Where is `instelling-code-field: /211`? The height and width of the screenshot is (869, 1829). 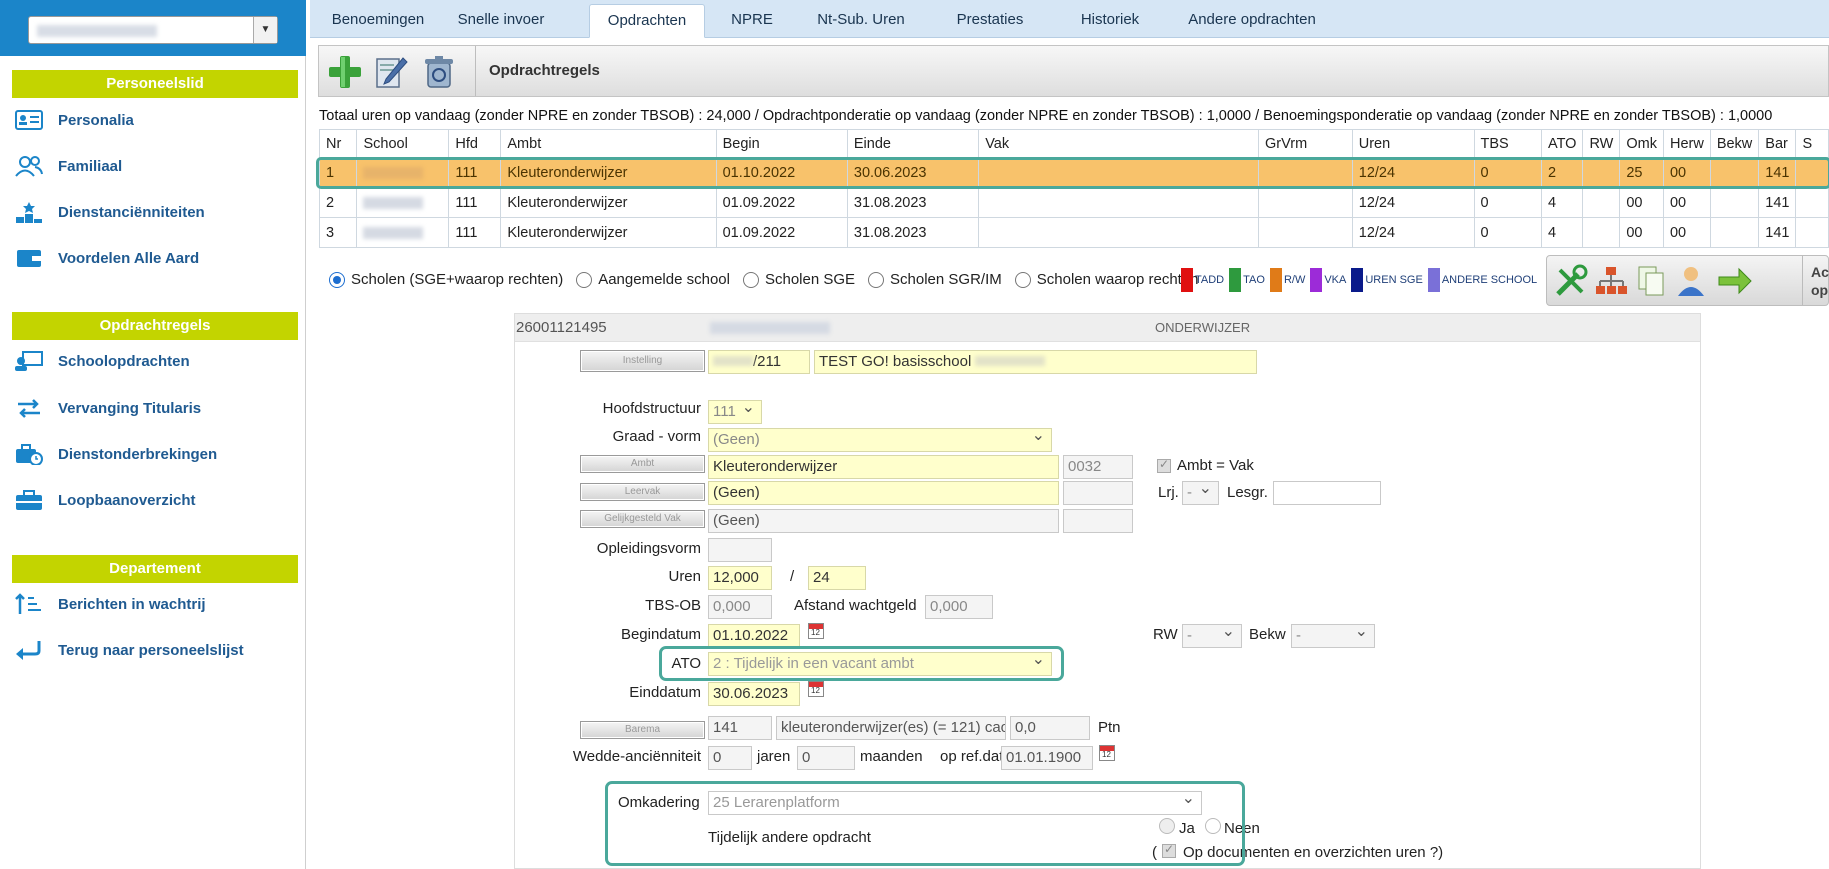
instelling-code-field: /211 is located at coordinates (759, 362).